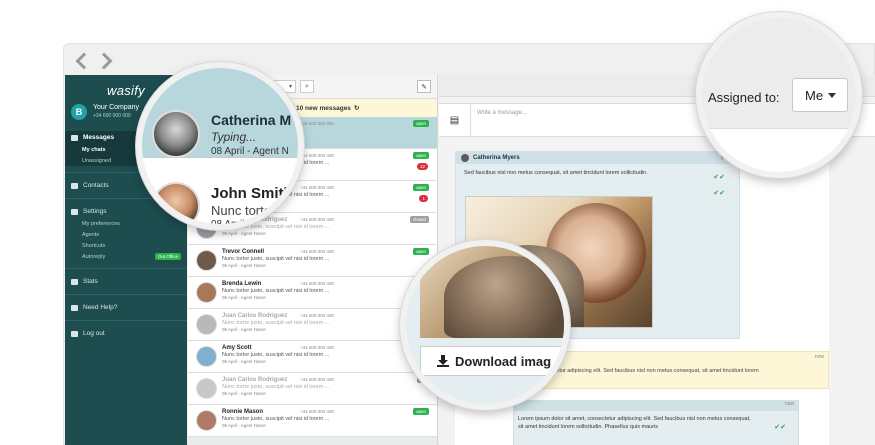 The height and width of the screenshot is (445, 875). Describe the element at coordinates (74, 333) in the screenshot. I see `logout-icon` at that location.